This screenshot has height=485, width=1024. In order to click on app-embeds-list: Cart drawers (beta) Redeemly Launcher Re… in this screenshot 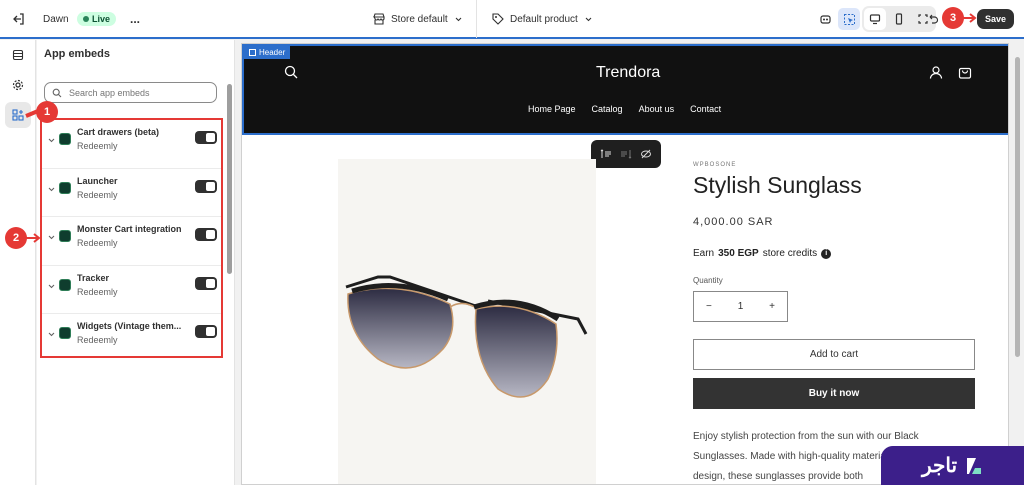, I will do `click(131, 238)`.